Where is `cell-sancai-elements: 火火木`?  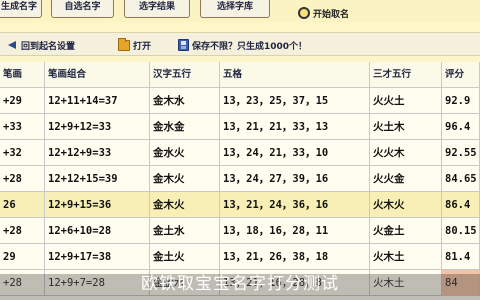 cell-sancai-elements: 火火木 is located at coordinates (406, 153).